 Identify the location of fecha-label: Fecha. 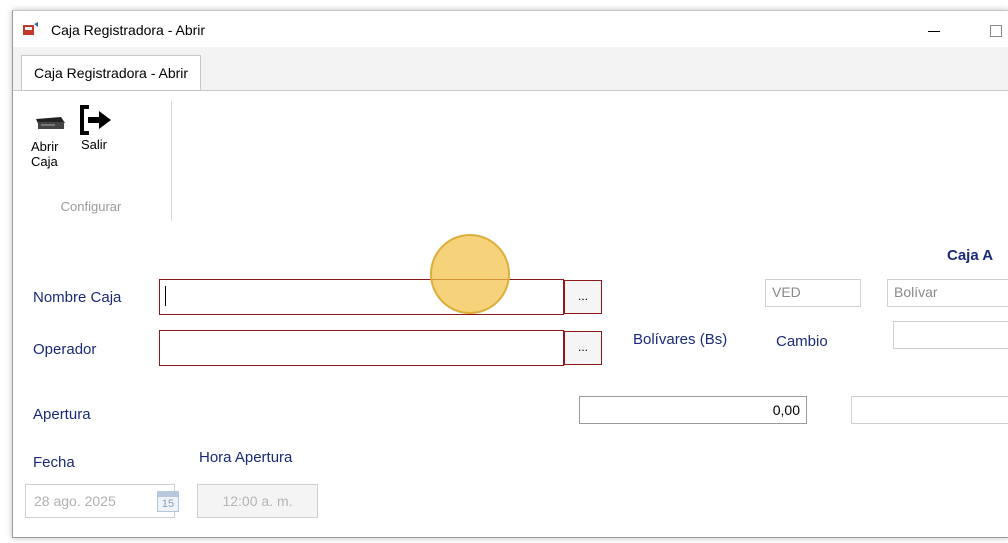
(54, 462).